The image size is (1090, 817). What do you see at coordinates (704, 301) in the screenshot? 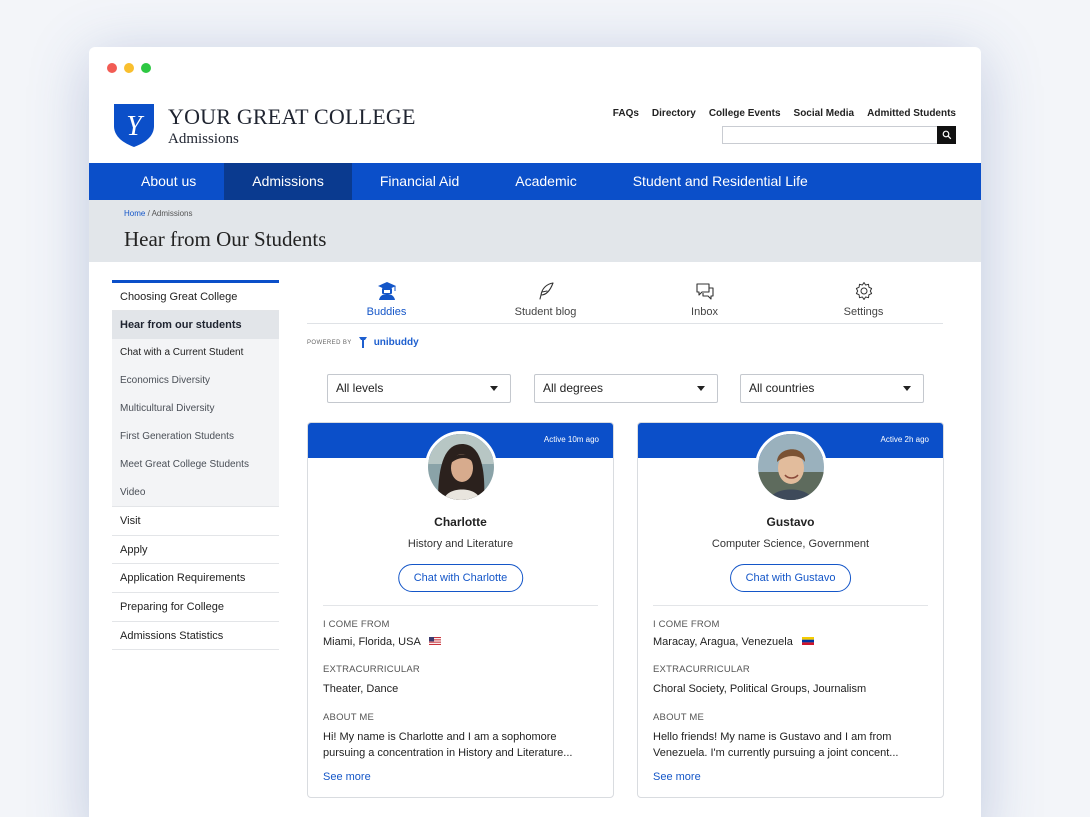
I see `tab-inbox: Inbox` at bounding box center [704, 301].